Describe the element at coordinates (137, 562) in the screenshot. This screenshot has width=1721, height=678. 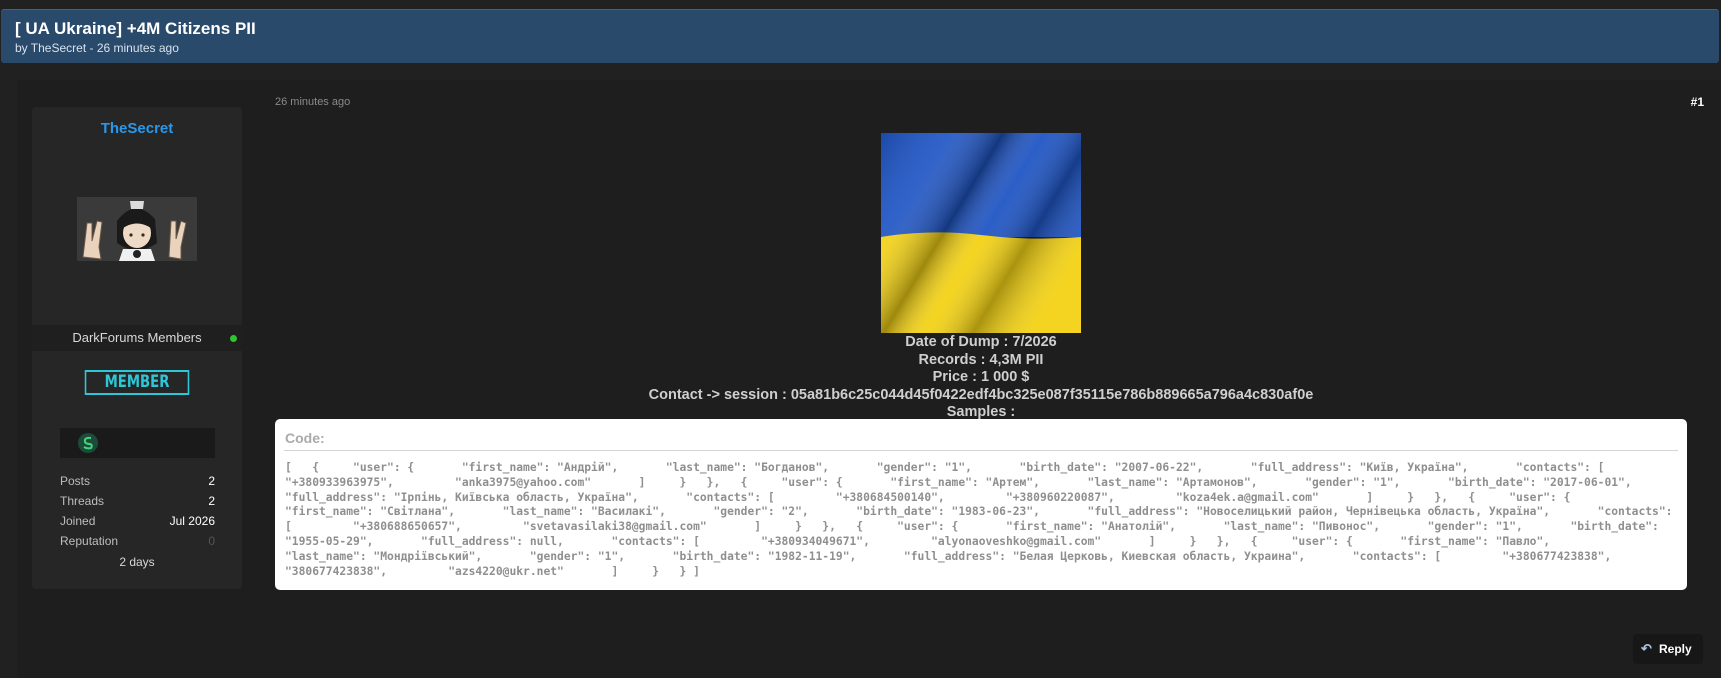
I see `last-seen: 2 days` at that location.